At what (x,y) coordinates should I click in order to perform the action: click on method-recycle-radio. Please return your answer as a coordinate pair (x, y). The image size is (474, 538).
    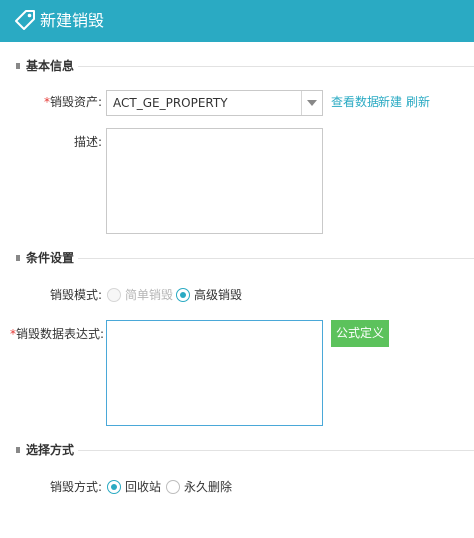
    Looking at the image, I should click on (114, 487).